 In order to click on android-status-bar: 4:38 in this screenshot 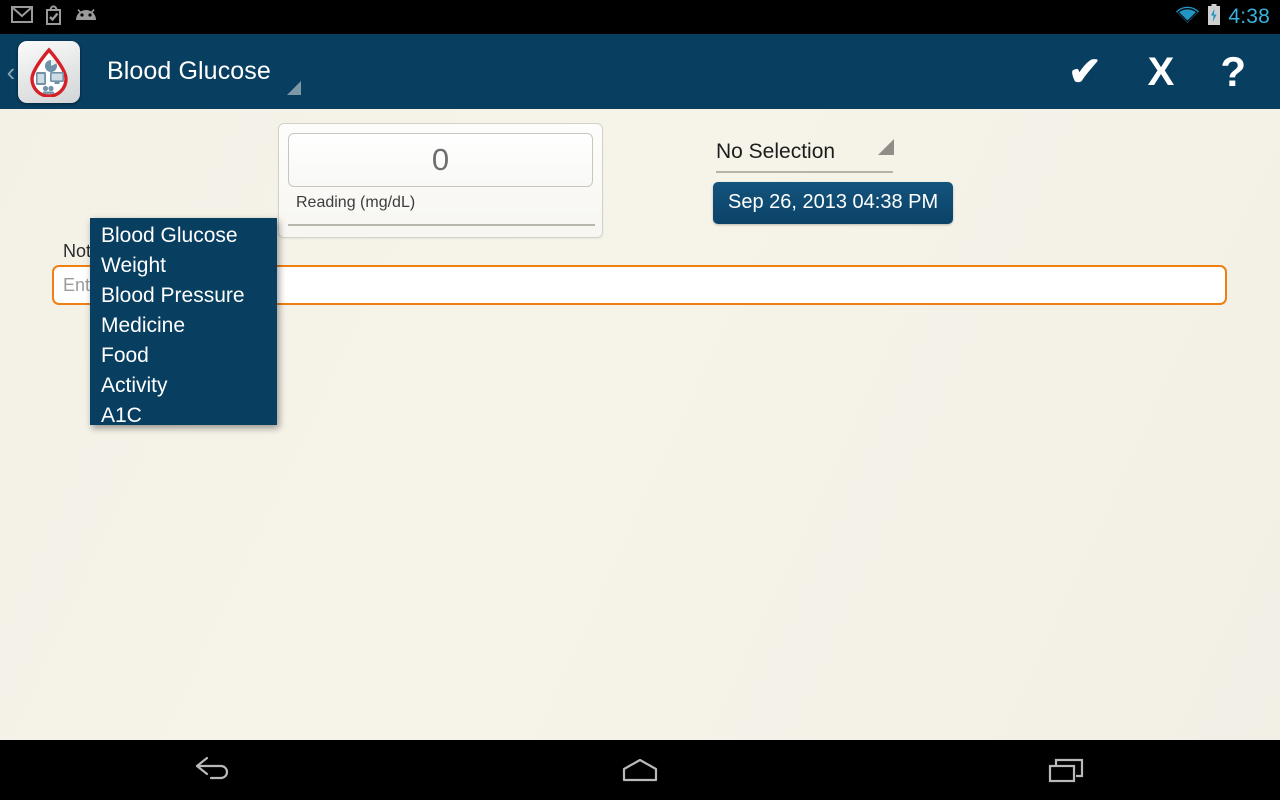, I will do `click(640, 17)`.